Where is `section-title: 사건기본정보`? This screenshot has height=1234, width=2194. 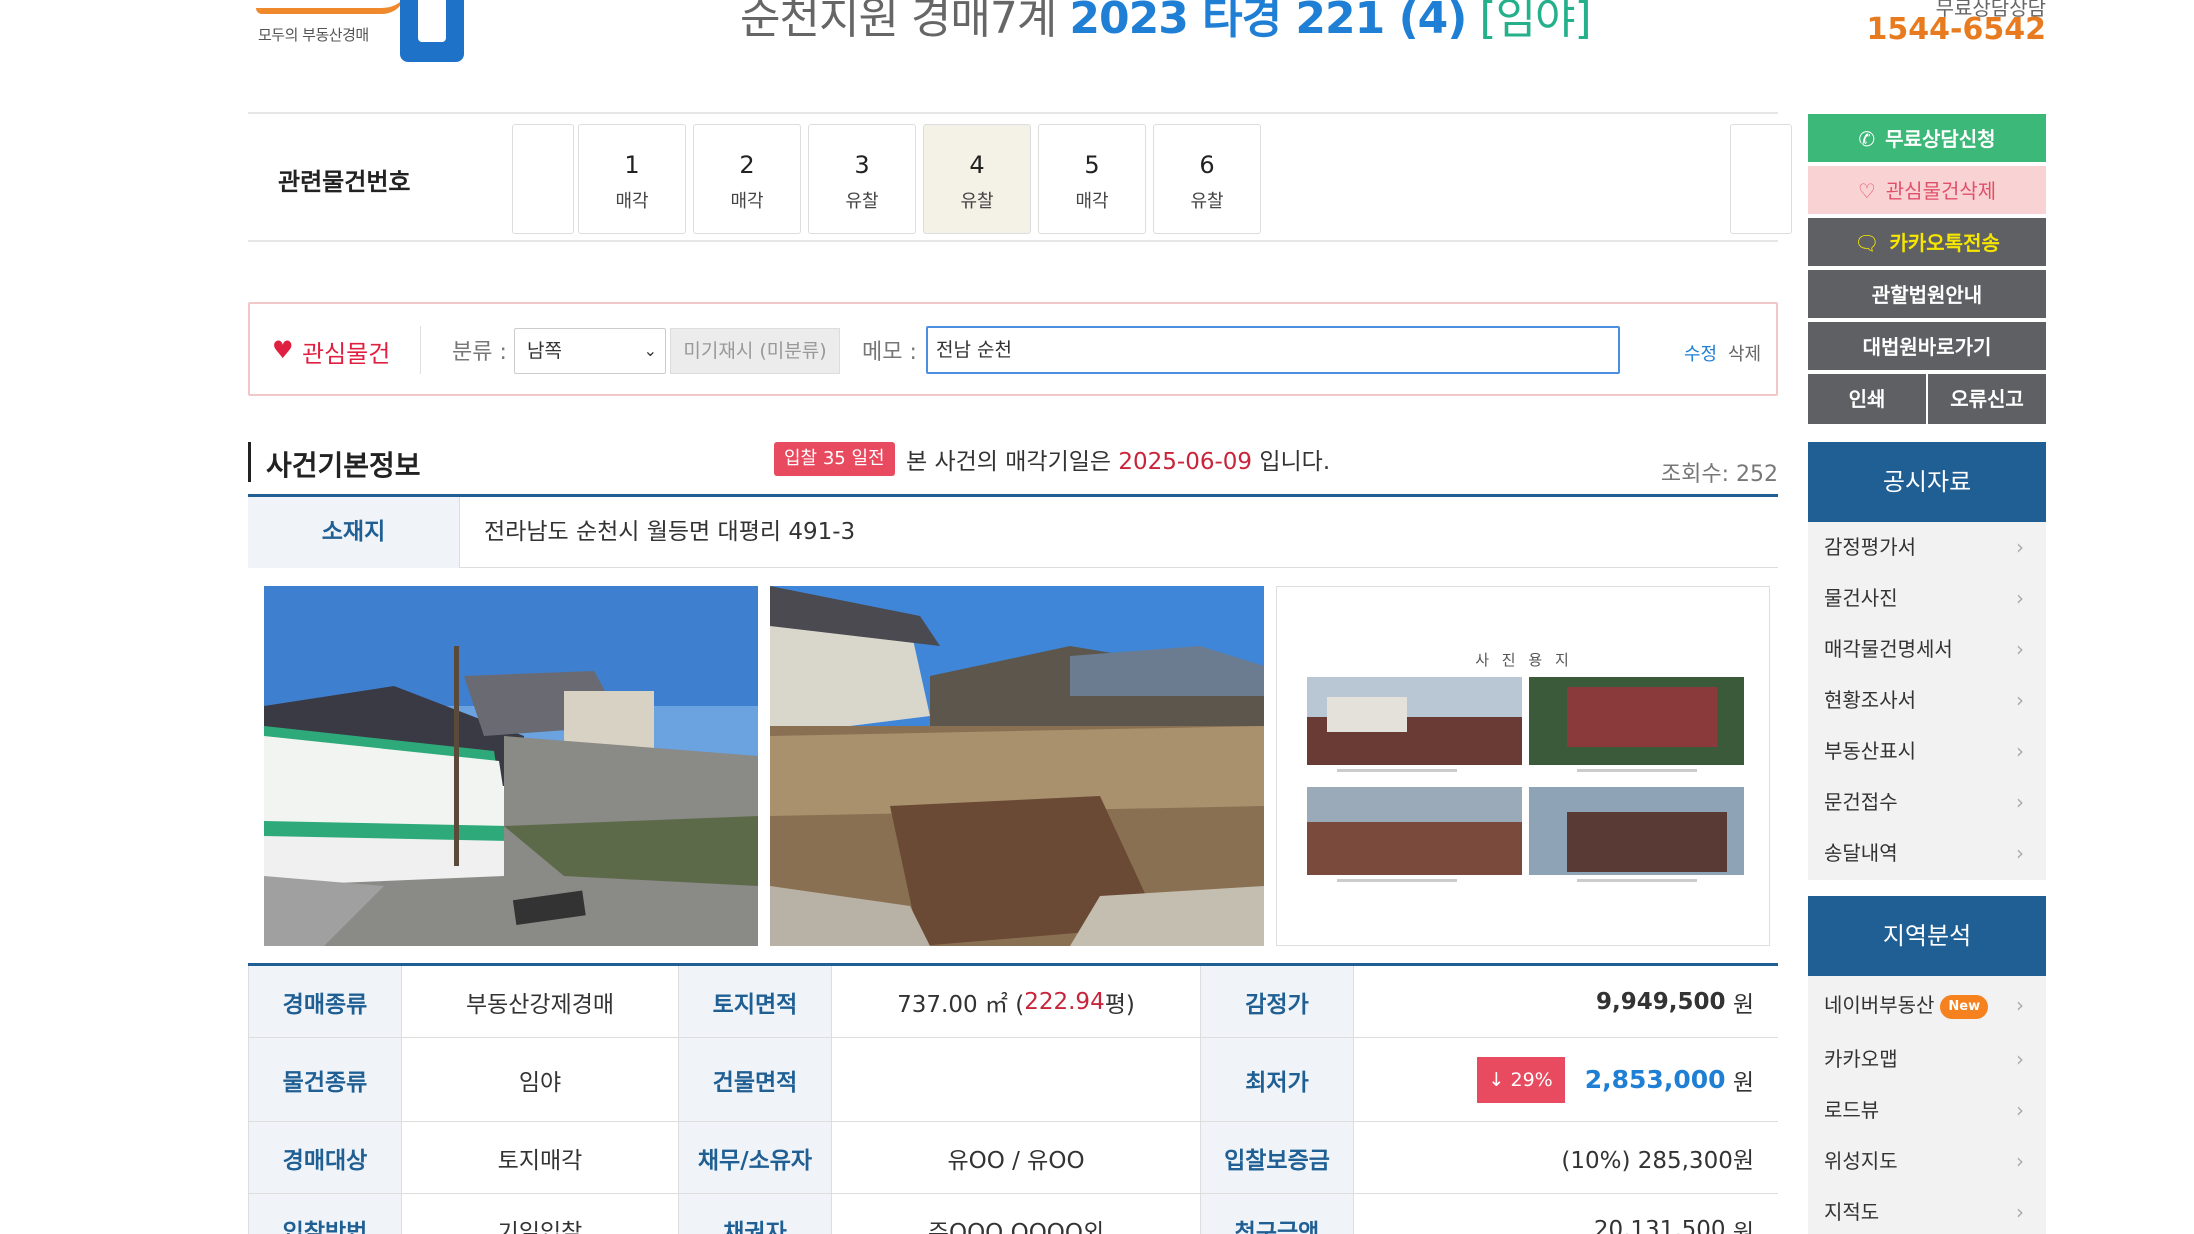
section-title: 사건기본정보 is located at coordinates (343, 465).